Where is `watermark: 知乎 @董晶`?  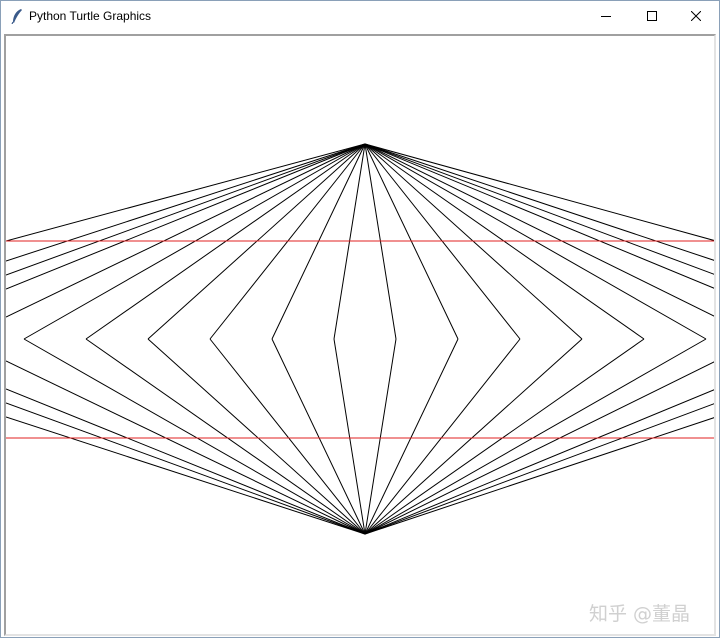 watermark: 知乎 @董晶 is located at coordinates (640, 614).